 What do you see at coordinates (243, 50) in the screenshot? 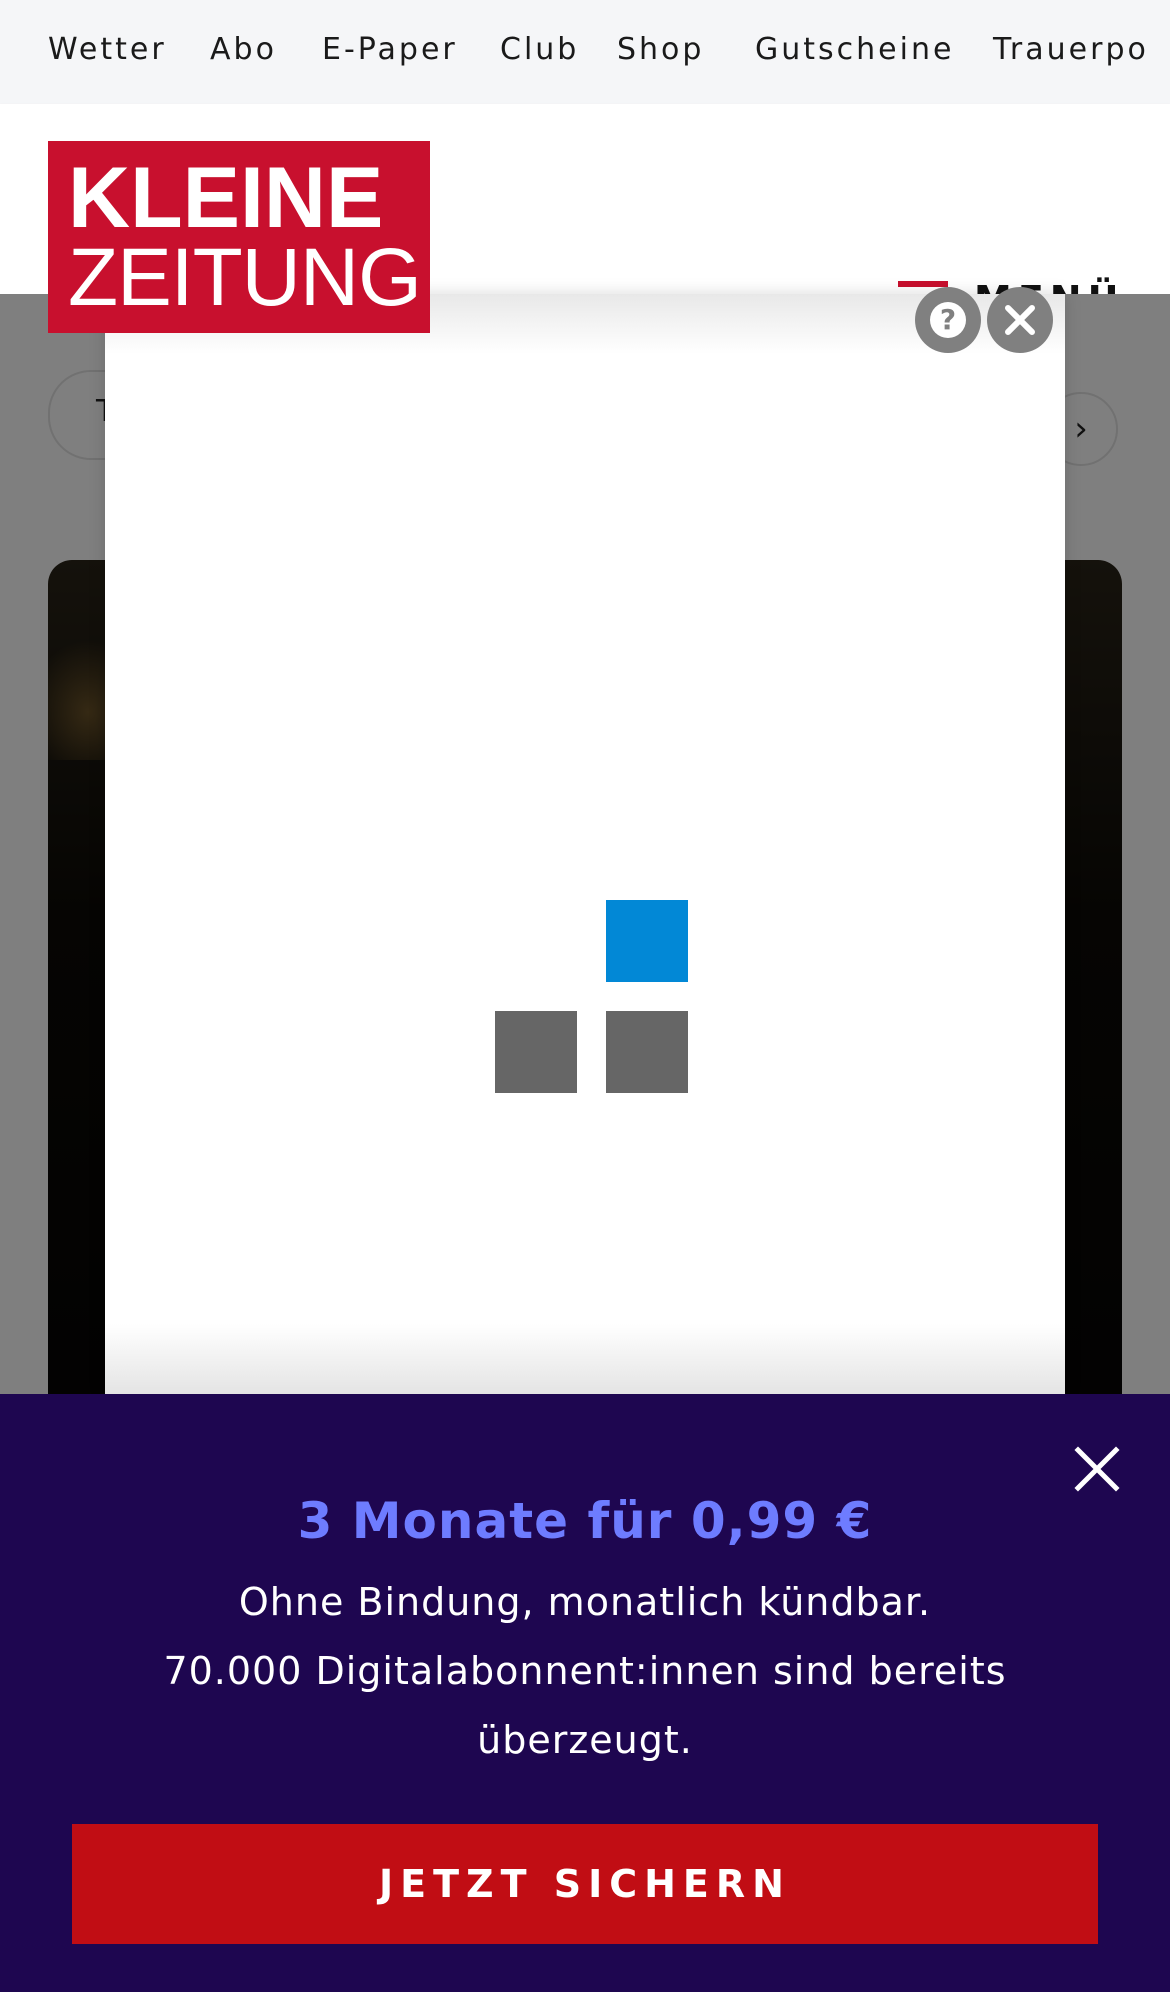
I see `nav-link-abo: Abo` at bounding box center [243, 50].